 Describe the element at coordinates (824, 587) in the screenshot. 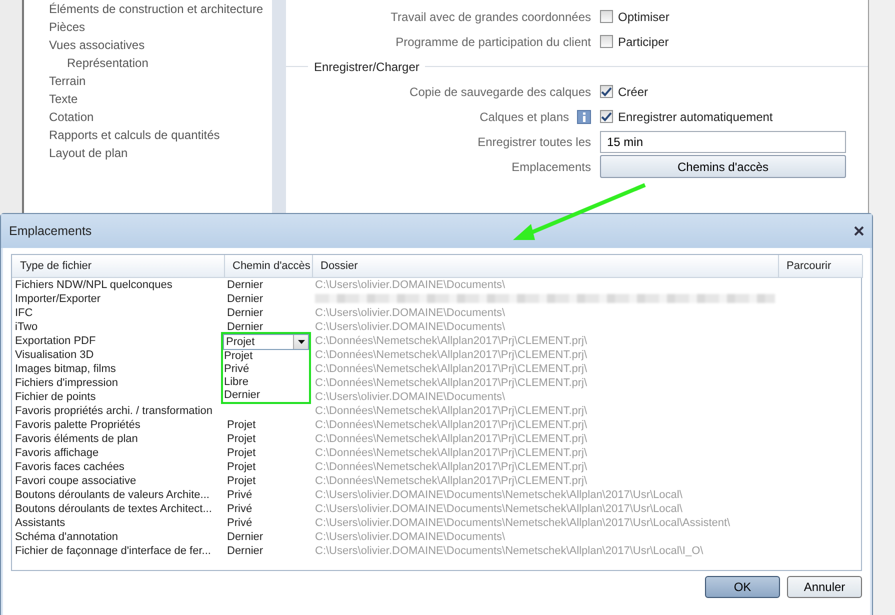

I see `cancel-button: Annuler` at that location.